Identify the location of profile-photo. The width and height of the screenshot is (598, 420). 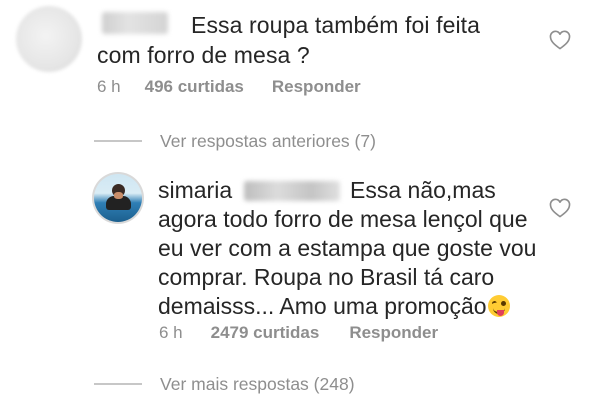
(118, 198).